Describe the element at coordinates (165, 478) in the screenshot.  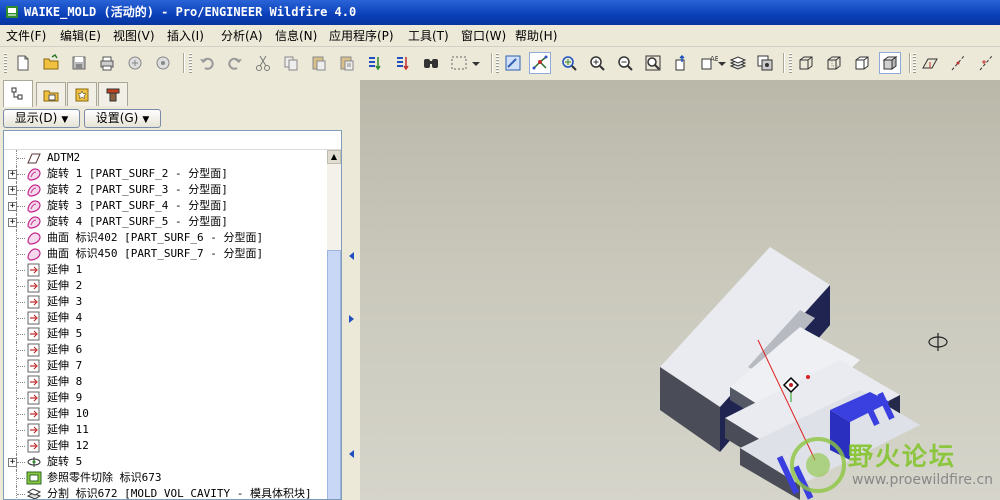
I see `tree-item: 参照零件切除 标识673` at that location.